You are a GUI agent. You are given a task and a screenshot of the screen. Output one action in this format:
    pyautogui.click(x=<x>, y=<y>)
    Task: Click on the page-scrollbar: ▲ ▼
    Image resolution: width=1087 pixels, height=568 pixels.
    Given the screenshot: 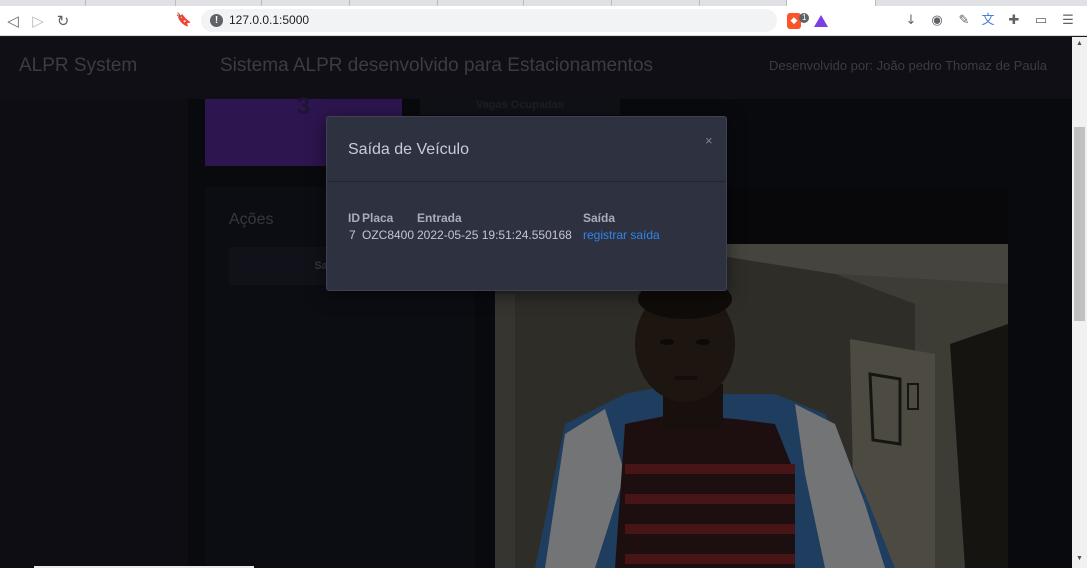 What is the action you would take?
    pyautogui.click(x=1079, y=302)
    